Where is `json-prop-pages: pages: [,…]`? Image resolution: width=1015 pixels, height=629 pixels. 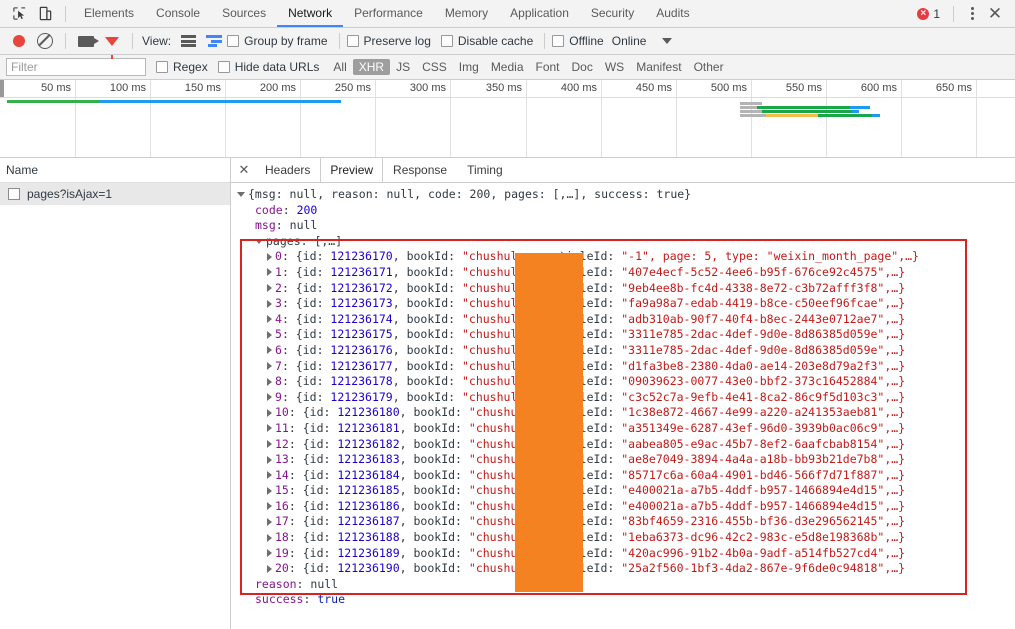 json-prop-pages: pages: [,…] is located at coordinates (626, 242).